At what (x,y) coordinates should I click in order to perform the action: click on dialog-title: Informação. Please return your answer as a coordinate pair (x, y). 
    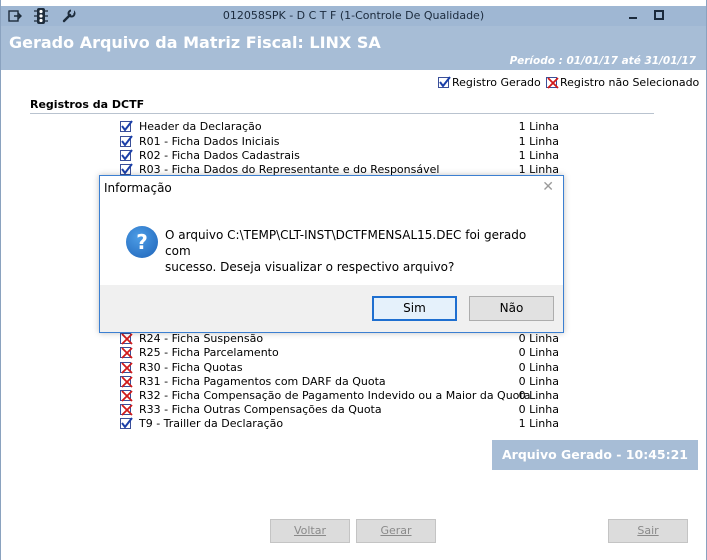
    Looking at the image, I should click on (138, 188).